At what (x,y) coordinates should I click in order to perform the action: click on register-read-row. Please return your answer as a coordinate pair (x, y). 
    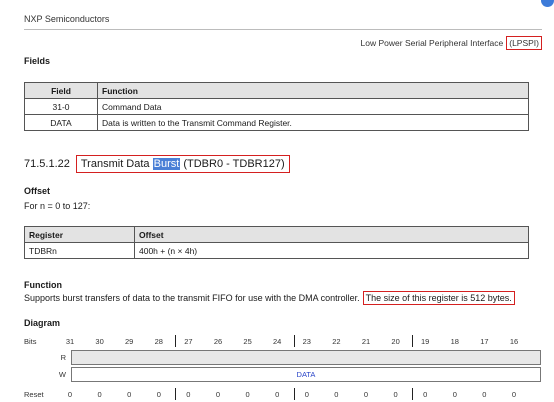
    Looking at the image, I should click on (306, 357).